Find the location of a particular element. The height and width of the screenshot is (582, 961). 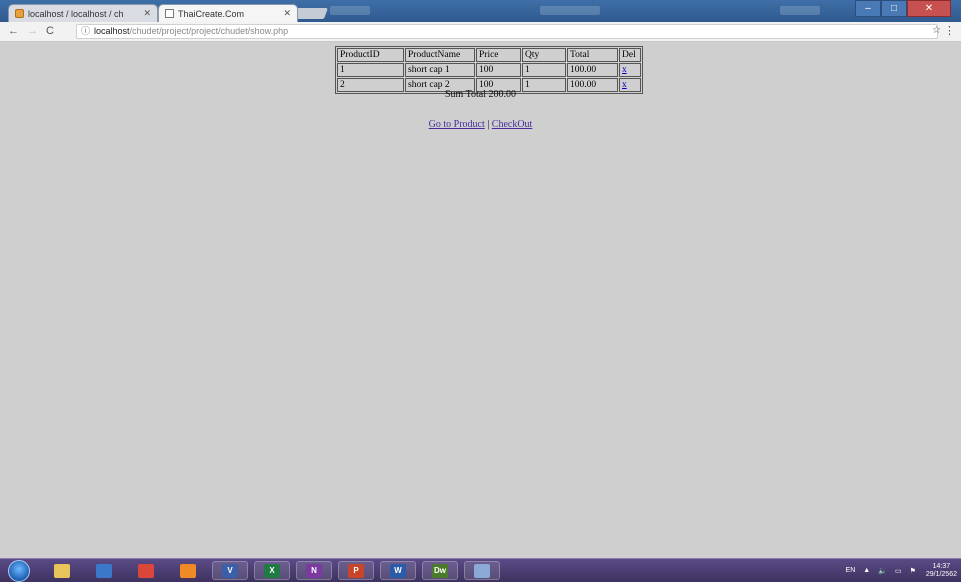

firefox-icon is located at coordinates (188, 570).